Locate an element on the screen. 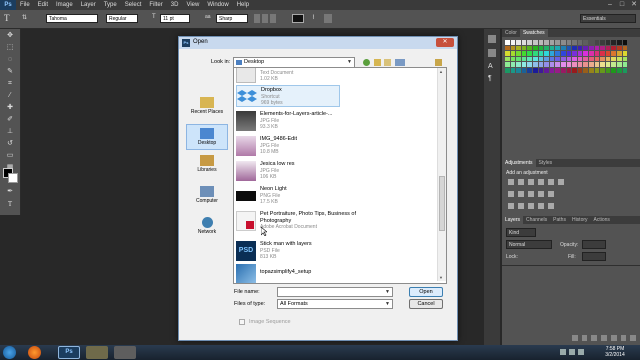  photo-filter-icon is located at coordinates (531, 194).